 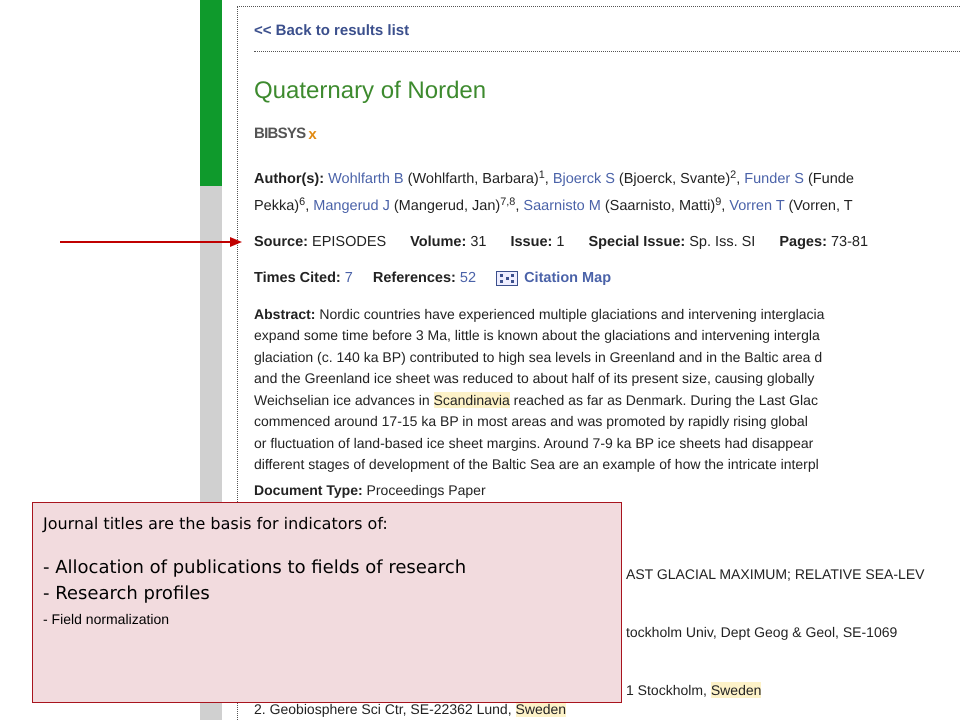 I want to click on callout-item: - Field normalization, so click(x=106, y=619).